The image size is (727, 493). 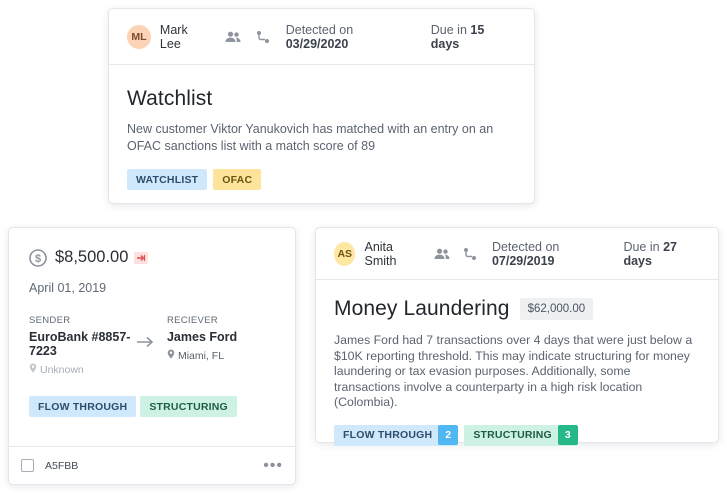 I want to click on tag-watchlist: WATCHLIST, so click(x=167, y=179).